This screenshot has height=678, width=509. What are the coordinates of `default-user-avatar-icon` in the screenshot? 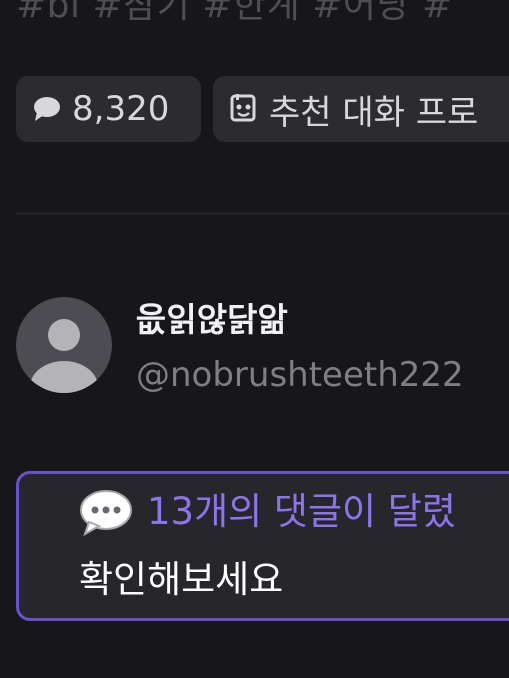 It's located at (64, 345).